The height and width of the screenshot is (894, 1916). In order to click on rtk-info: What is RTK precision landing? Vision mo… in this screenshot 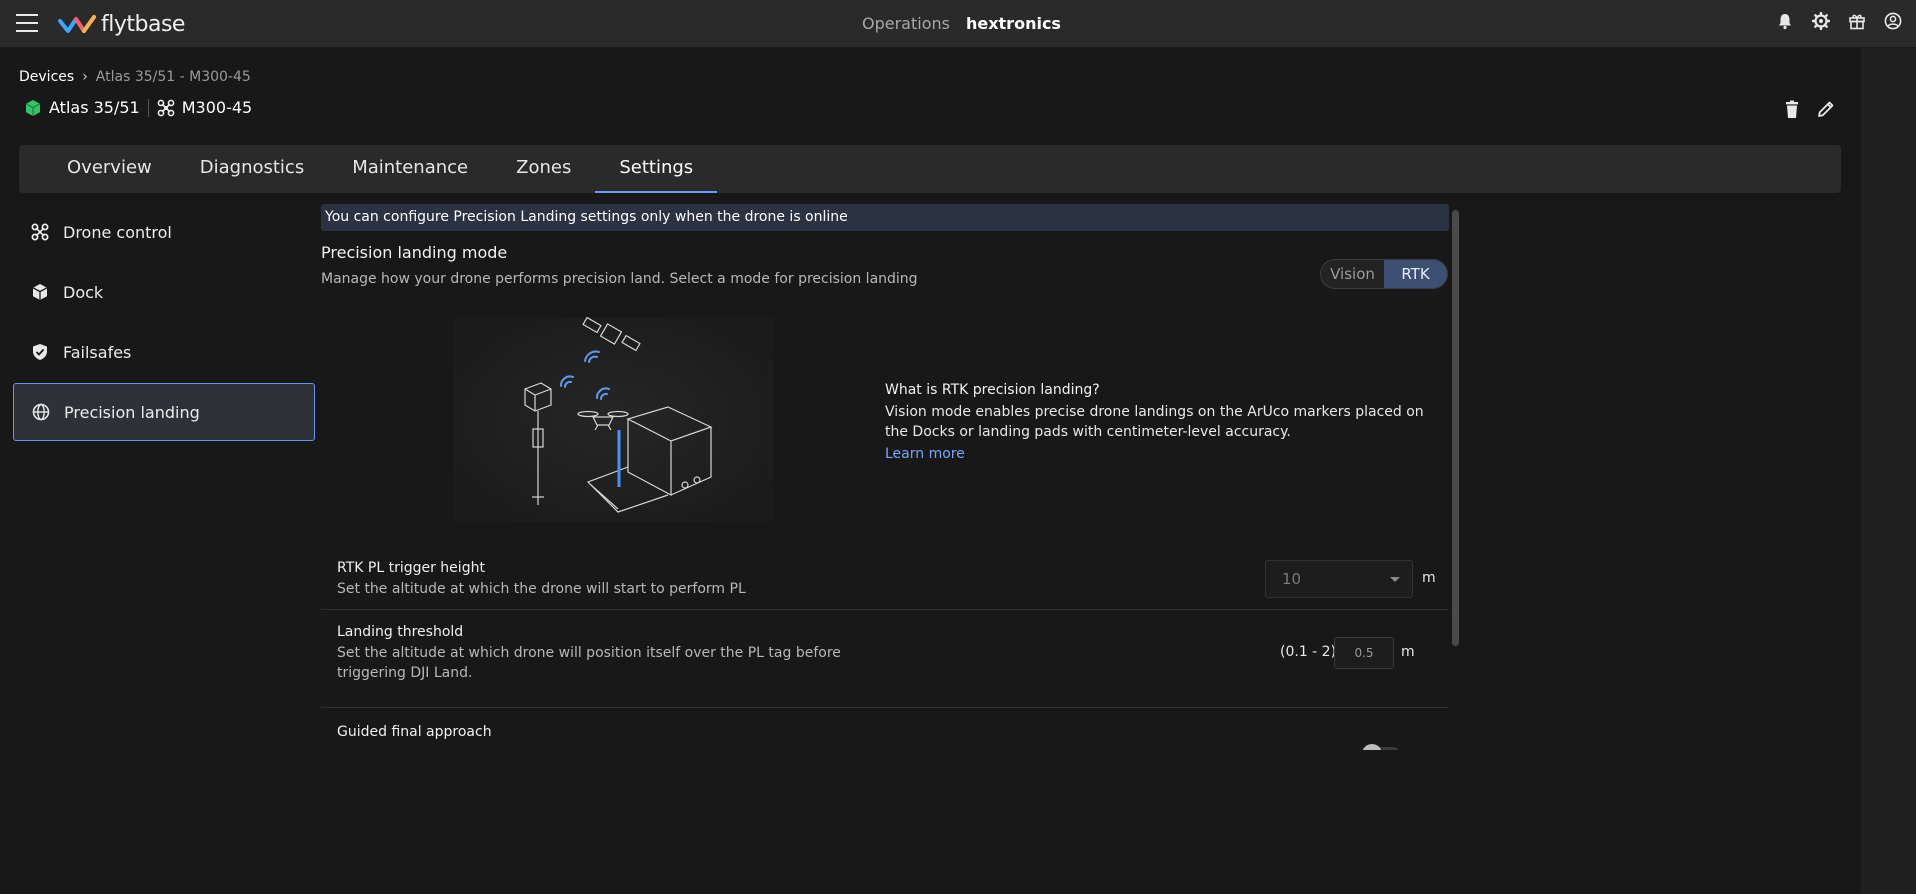, I will do `click(1165, 422)`.